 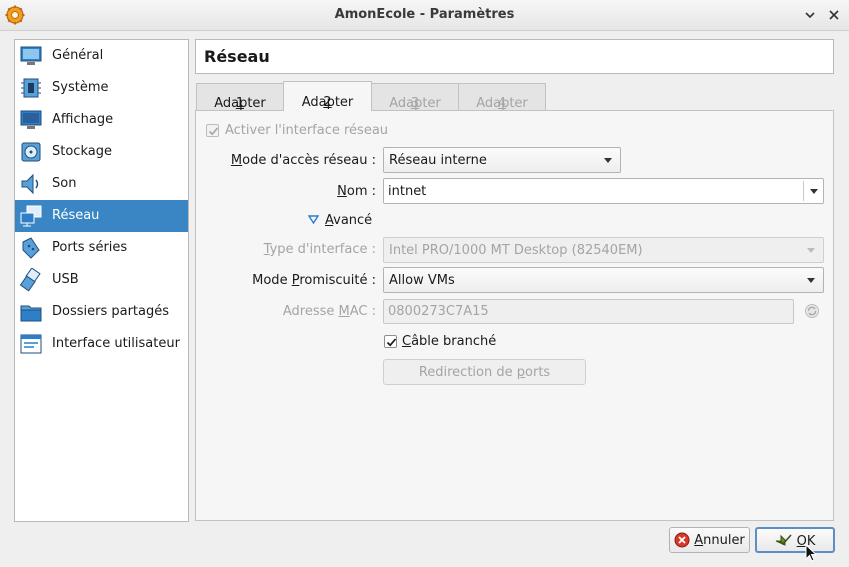 I want to click on sidebar-item-storage: Stockage, so click(x=101, y=152).